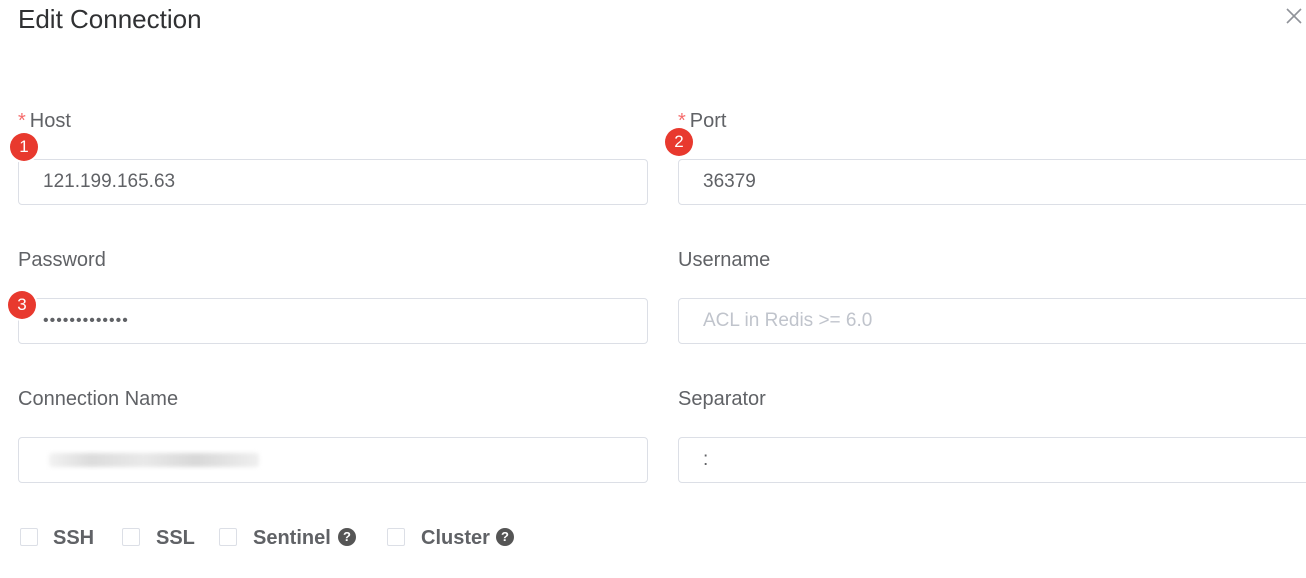 Image resolution: width=1306 pixels, height=578 pixels. What do you see at coordinates (333, 321) in the screenshot?
I see `password-input: •••••••••••••` at bounding box center [333, 321].